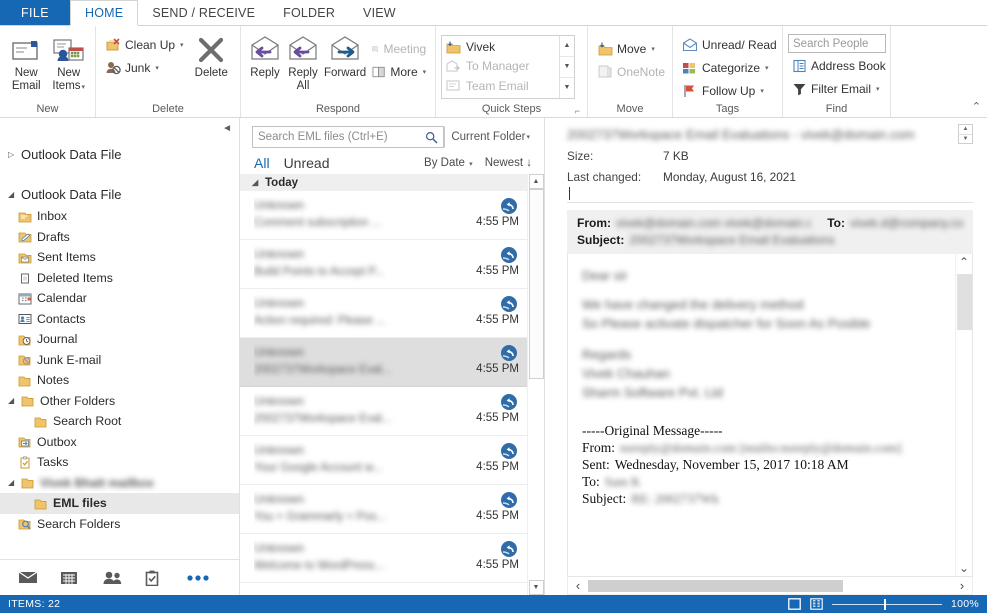 Image resolution: width=987 pixels, height=613 pixels. Describe the element at coordinates (119, 524) in the screenshot. I see `sidebar-item-search-folders: Search Folders` at that location.